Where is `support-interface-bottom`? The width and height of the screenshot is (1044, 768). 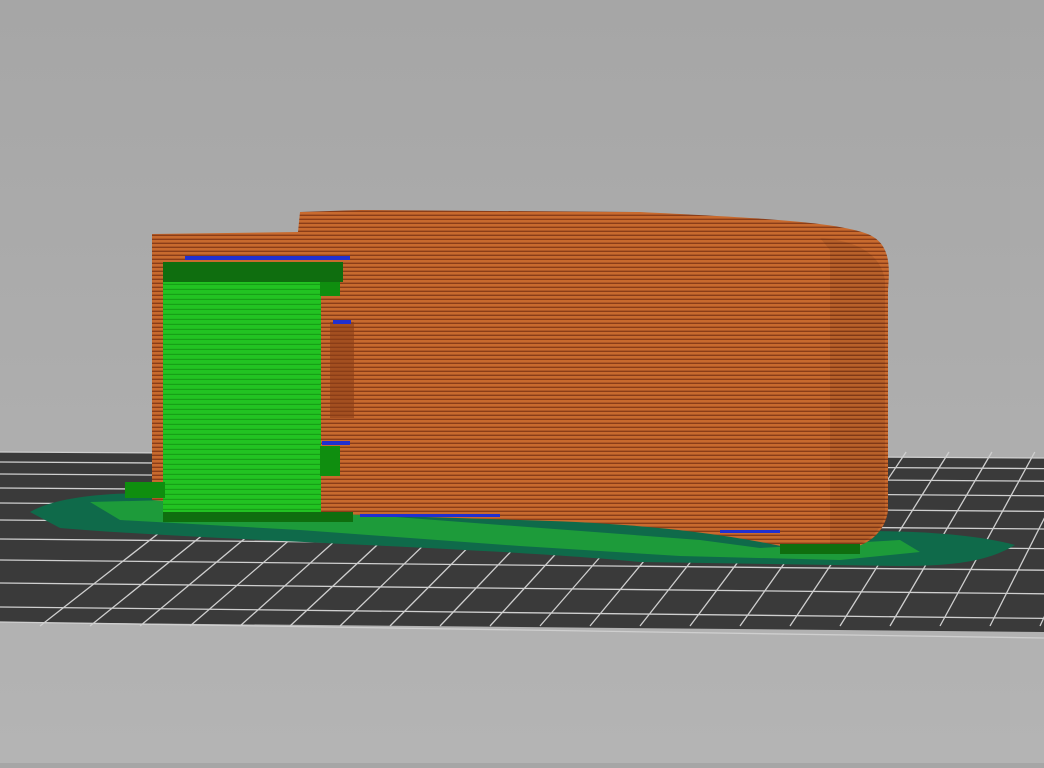
support-interface-bottom is located at coordinates (258, 517).